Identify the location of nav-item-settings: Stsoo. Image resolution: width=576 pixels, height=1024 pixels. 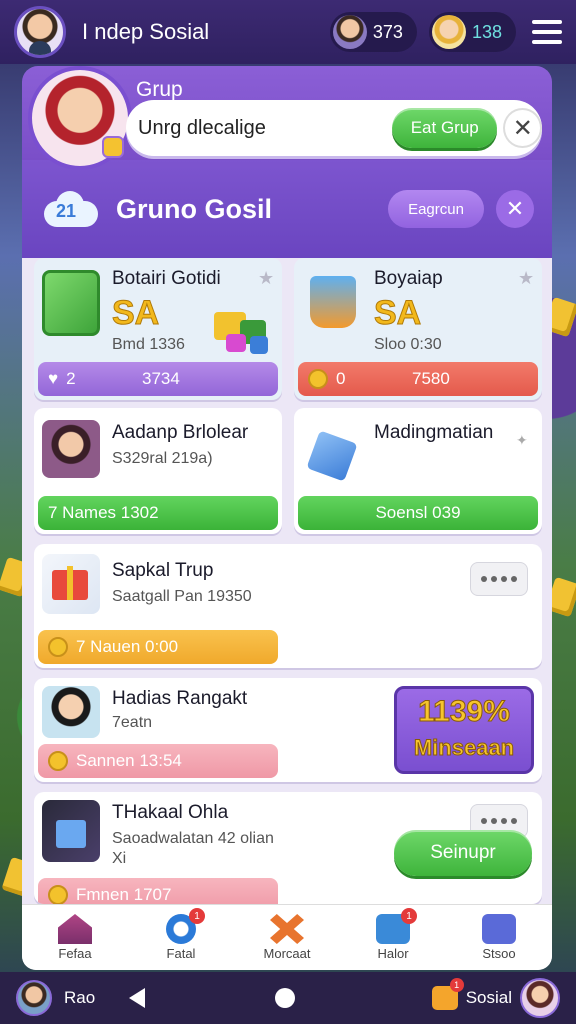
(499, 937).